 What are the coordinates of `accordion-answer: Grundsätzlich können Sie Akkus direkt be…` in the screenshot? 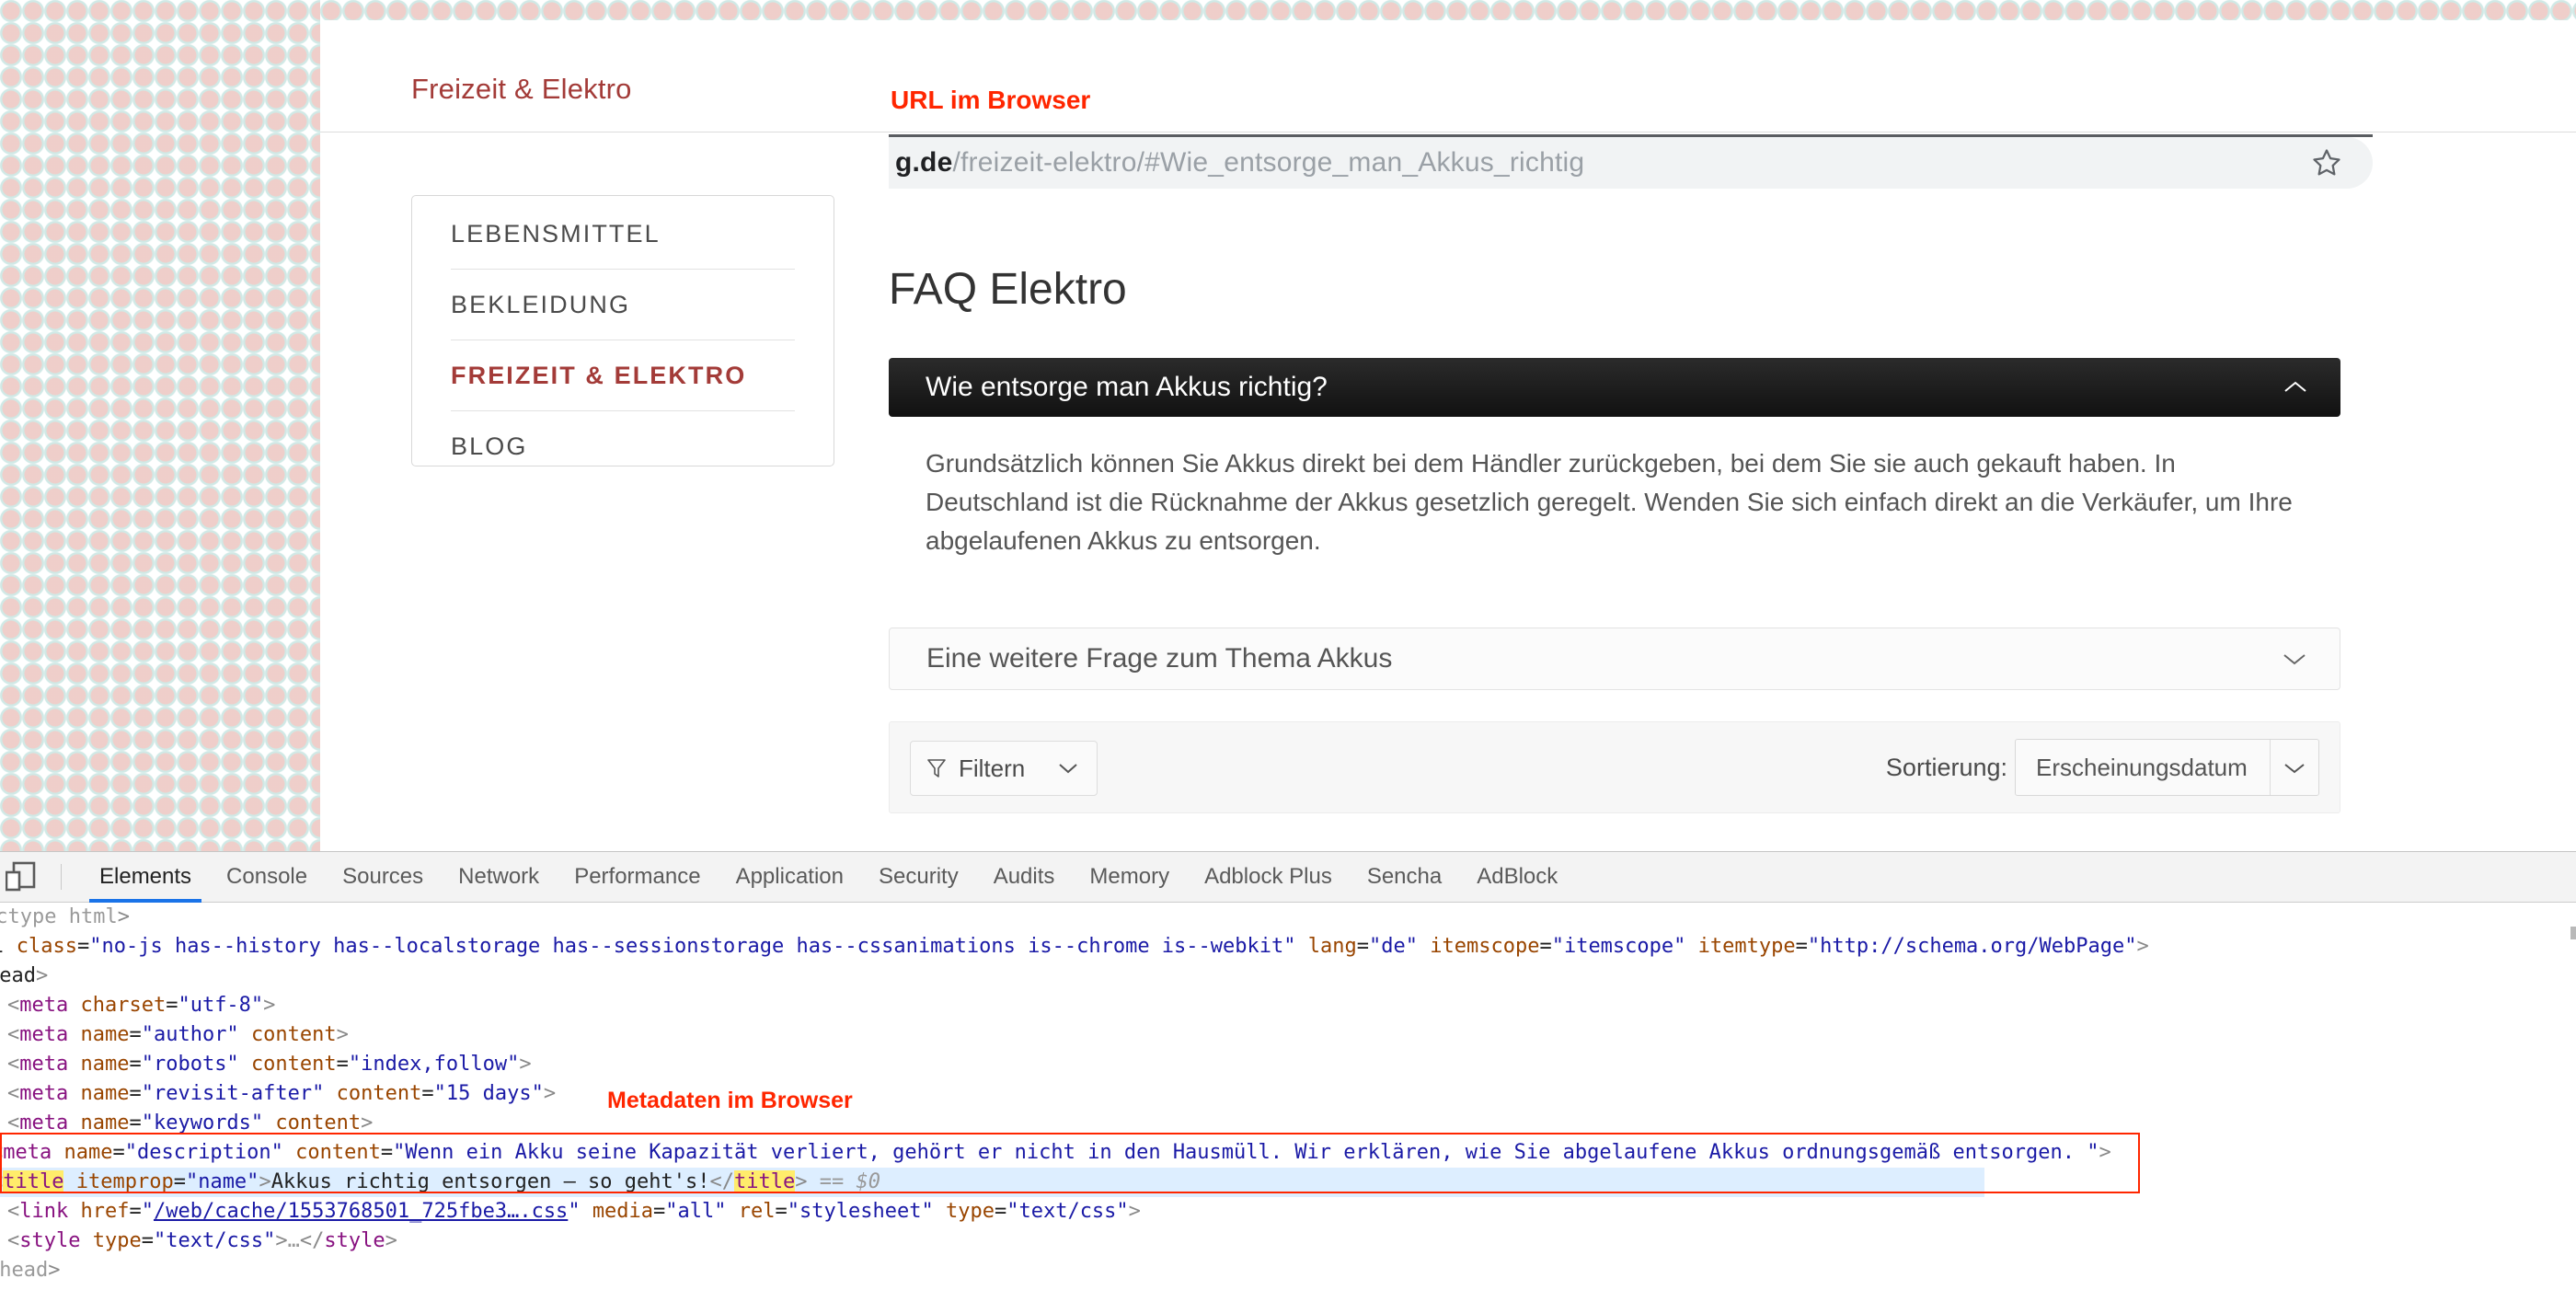 It's located at (1609, 502).